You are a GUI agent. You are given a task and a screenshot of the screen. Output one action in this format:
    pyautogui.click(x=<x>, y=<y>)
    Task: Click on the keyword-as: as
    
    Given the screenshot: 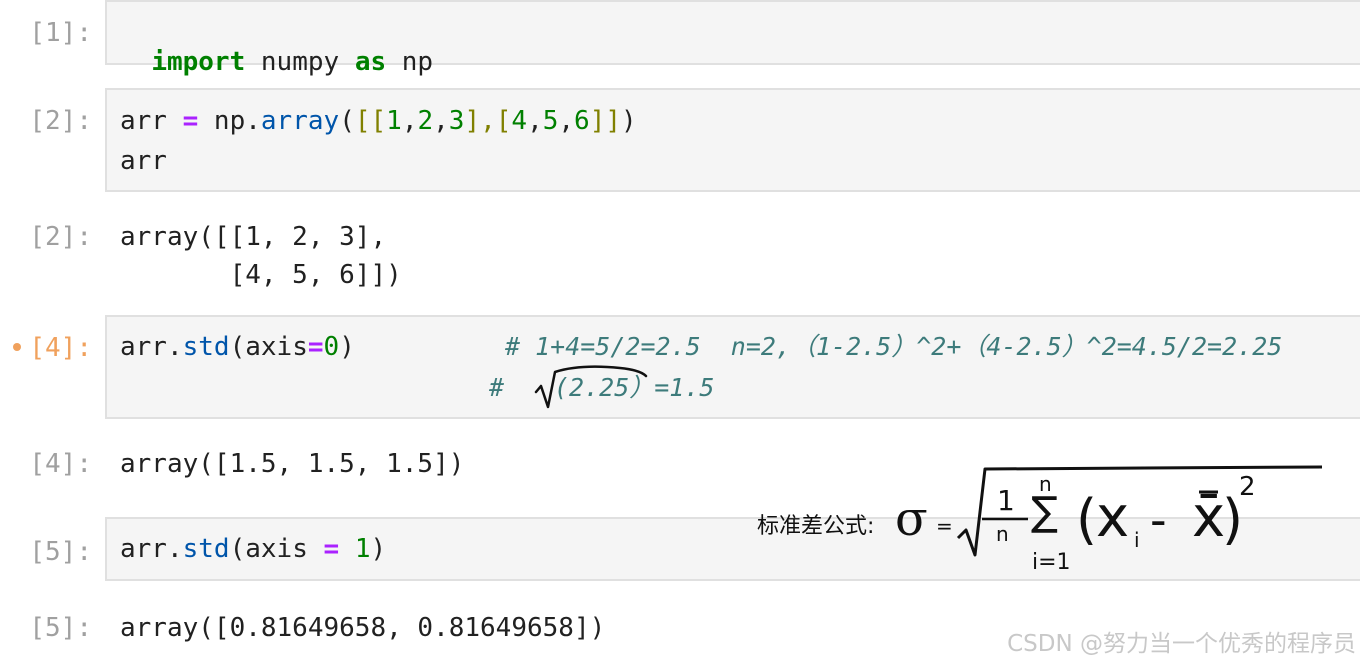 What is the action you would take?
    pyautogui.click(x=370, y=62)
    